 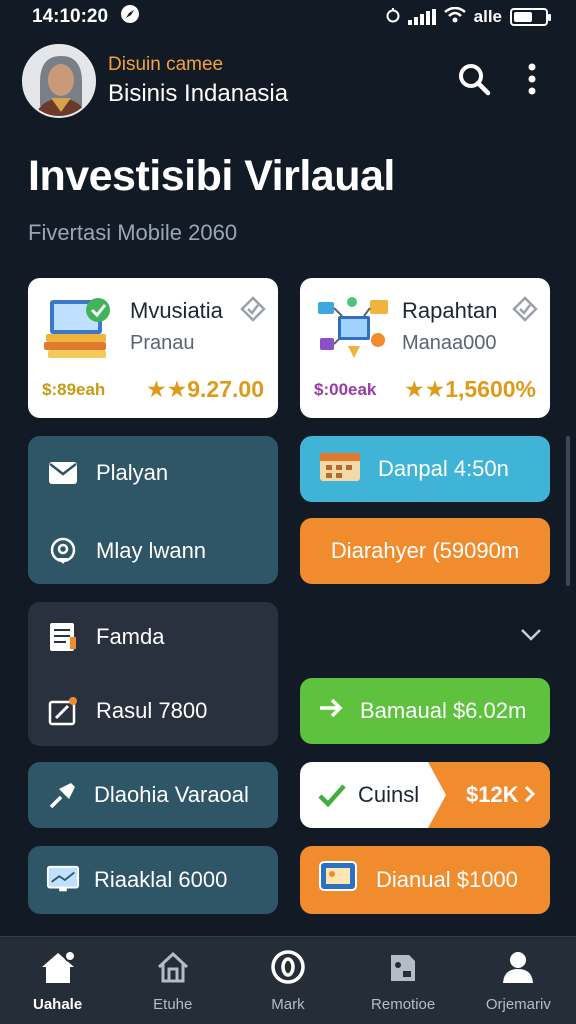 What do you see at coordinates (63, 880) in the screenshot?
I see `monitor-icon` at bounding box center [63, 880].